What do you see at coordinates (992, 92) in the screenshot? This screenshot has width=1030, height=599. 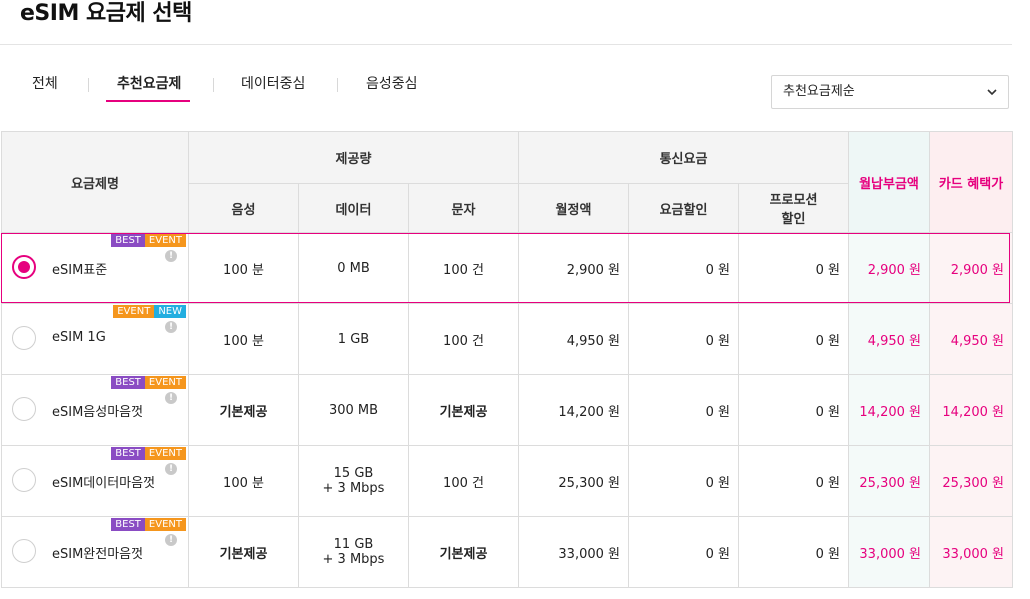 I see `chevron-down-icon` at bounding box center [992, 92].